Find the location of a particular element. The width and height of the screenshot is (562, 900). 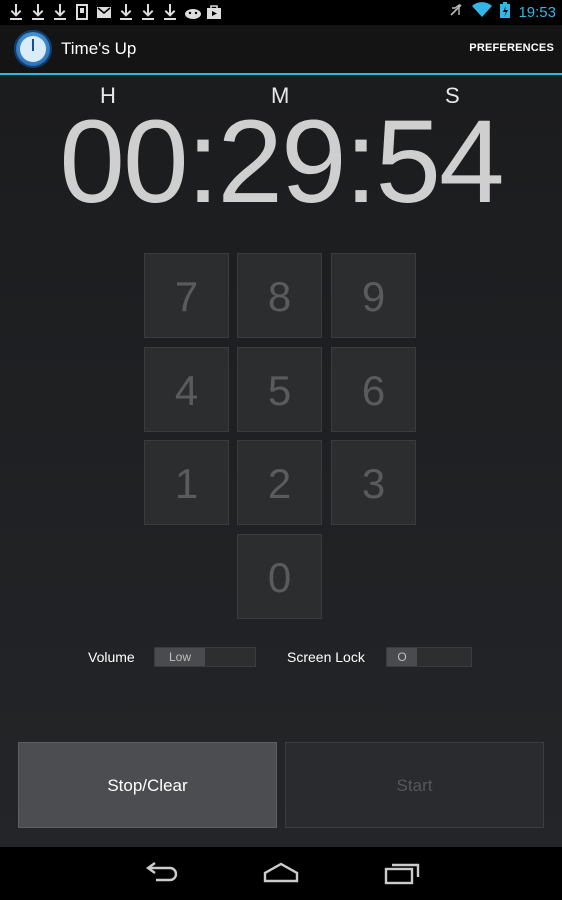

notification-icons is located at coordinates (115, 12).